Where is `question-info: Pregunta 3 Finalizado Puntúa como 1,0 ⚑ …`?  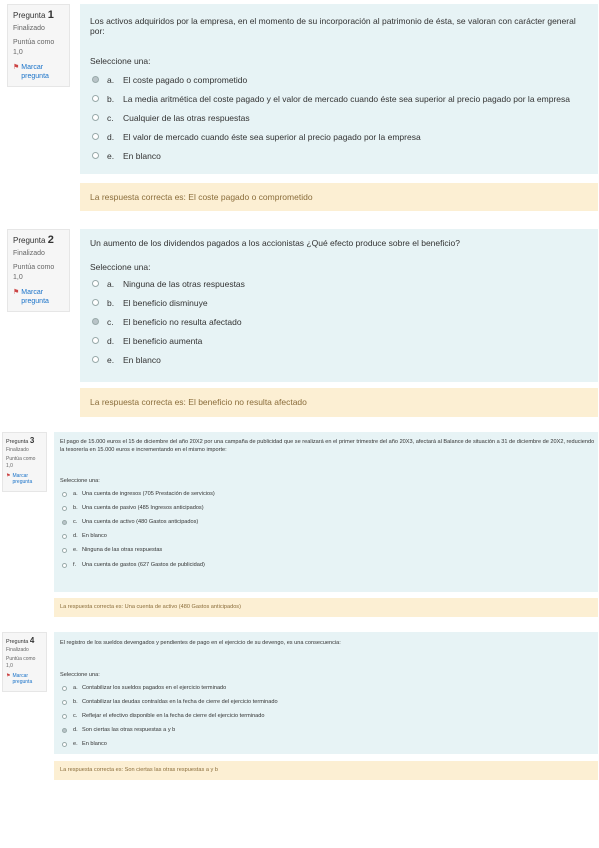
question-info: Pregunta 3 Finalizado Puntúa como 1,0 ⚑ … is located at coordinates (24, 462).